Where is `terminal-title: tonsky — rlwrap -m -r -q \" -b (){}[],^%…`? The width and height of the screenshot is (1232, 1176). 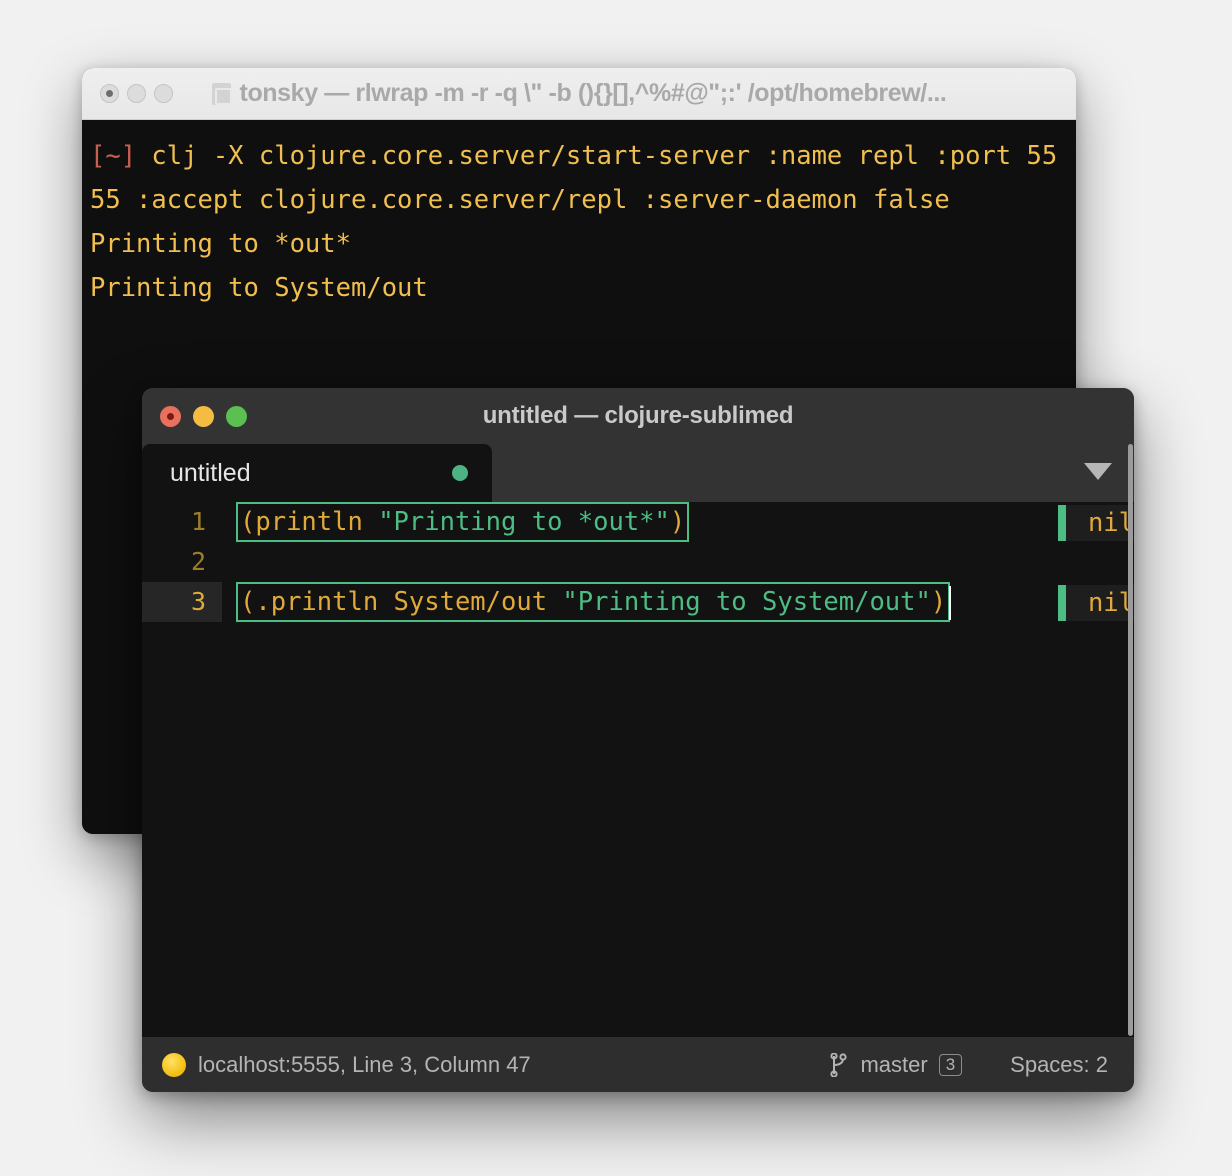
terminal-title: tonsky — rlwrap -m -r -q \" -b (){}[],^%… is located at coordinates (593, 93).